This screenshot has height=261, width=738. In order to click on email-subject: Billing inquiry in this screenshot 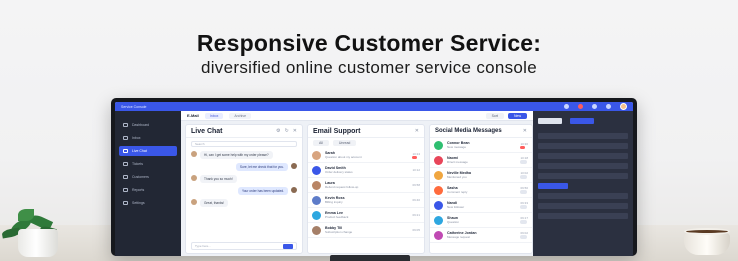, I will do `click(334, 202)`.